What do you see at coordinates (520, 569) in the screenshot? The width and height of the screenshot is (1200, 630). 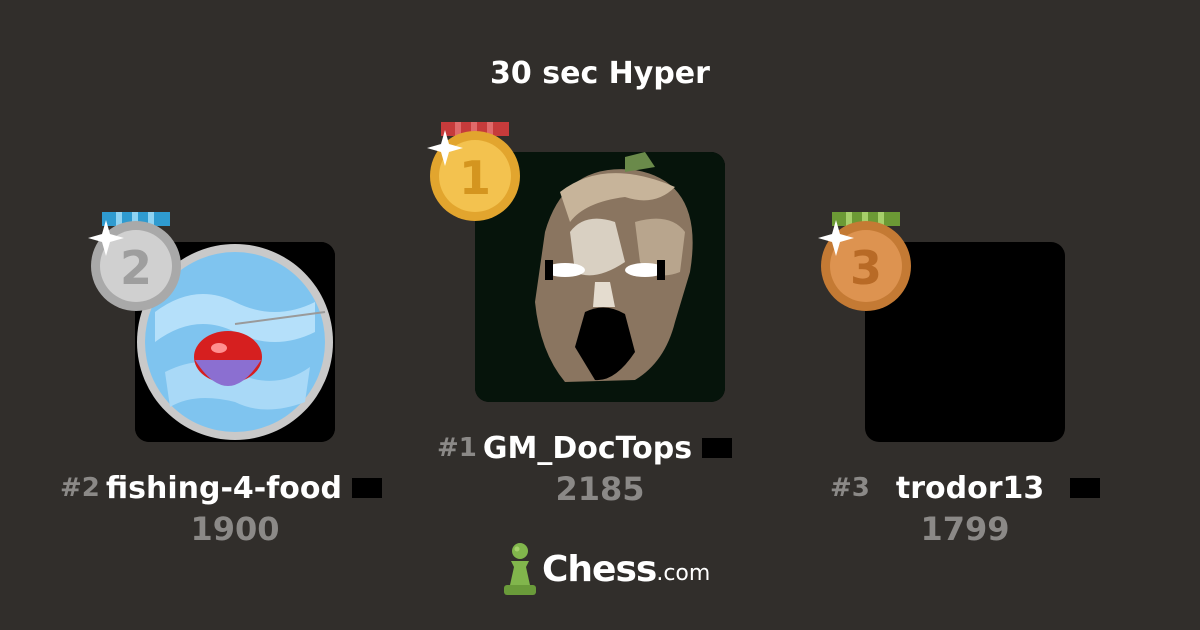 I see `pawn-icon` at bounding box center [520, 569].